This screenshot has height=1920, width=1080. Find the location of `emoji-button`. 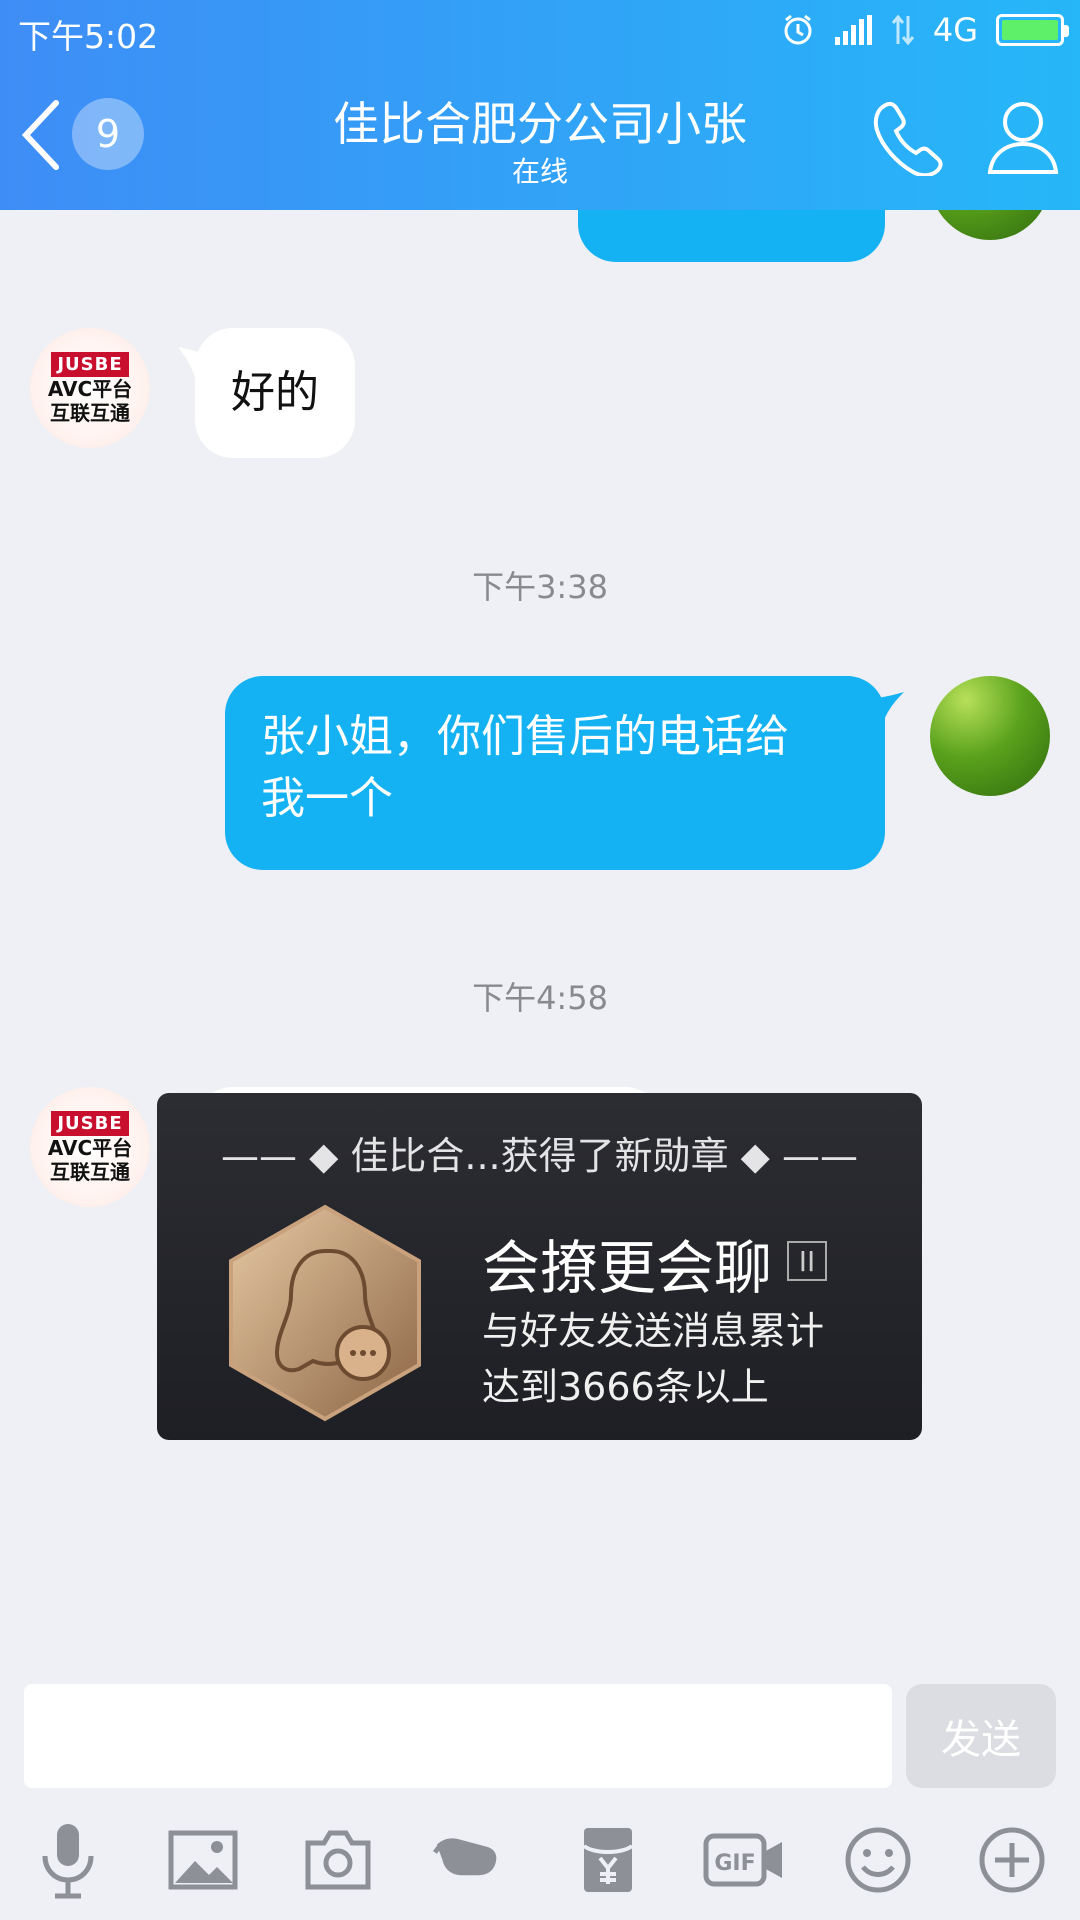

emoji-button is located at coordinates (878, 1860).